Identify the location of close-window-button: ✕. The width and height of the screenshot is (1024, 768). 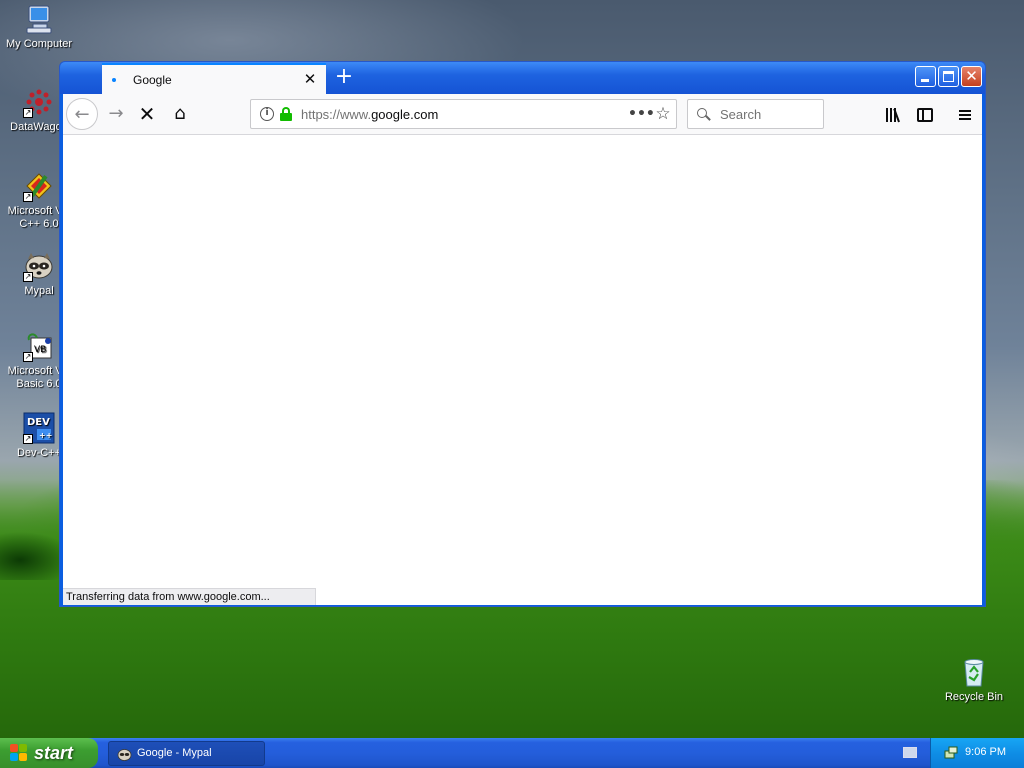
(971, 76).